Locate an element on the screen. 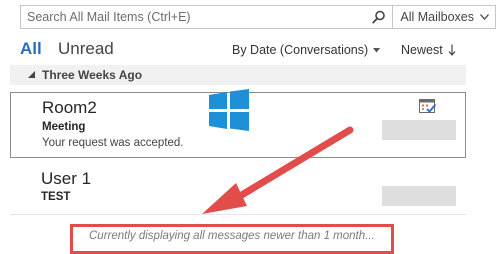 This screenshot has width=500, height=254. caret-down-icon is located at coordinates (377, 49).